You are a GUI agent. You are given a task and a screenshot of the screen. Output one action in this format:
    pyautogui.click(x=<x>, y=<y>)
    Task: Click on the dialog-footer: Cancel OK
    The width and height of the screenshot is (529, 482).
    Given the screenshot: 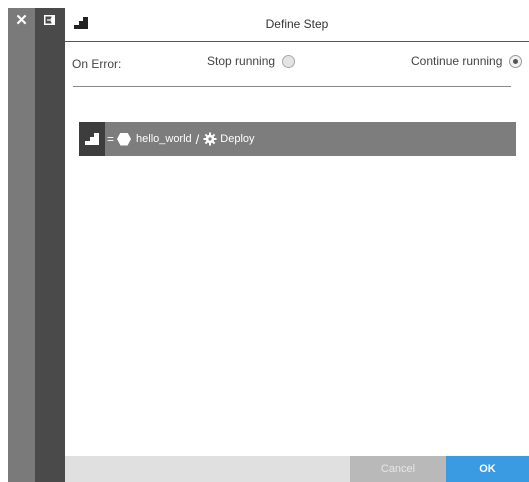 What is the action you would take?
    pyautogui.click(x=297, y=469)
    